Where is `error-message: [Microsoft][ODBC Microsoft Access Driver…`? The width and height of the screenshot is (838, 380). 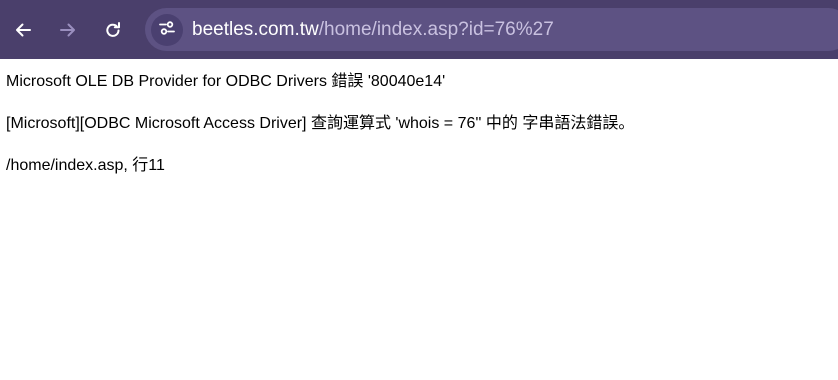 error-message: [Microsoft][ODBC Microsoft Access Driver… is located at coordinates (320, 123).